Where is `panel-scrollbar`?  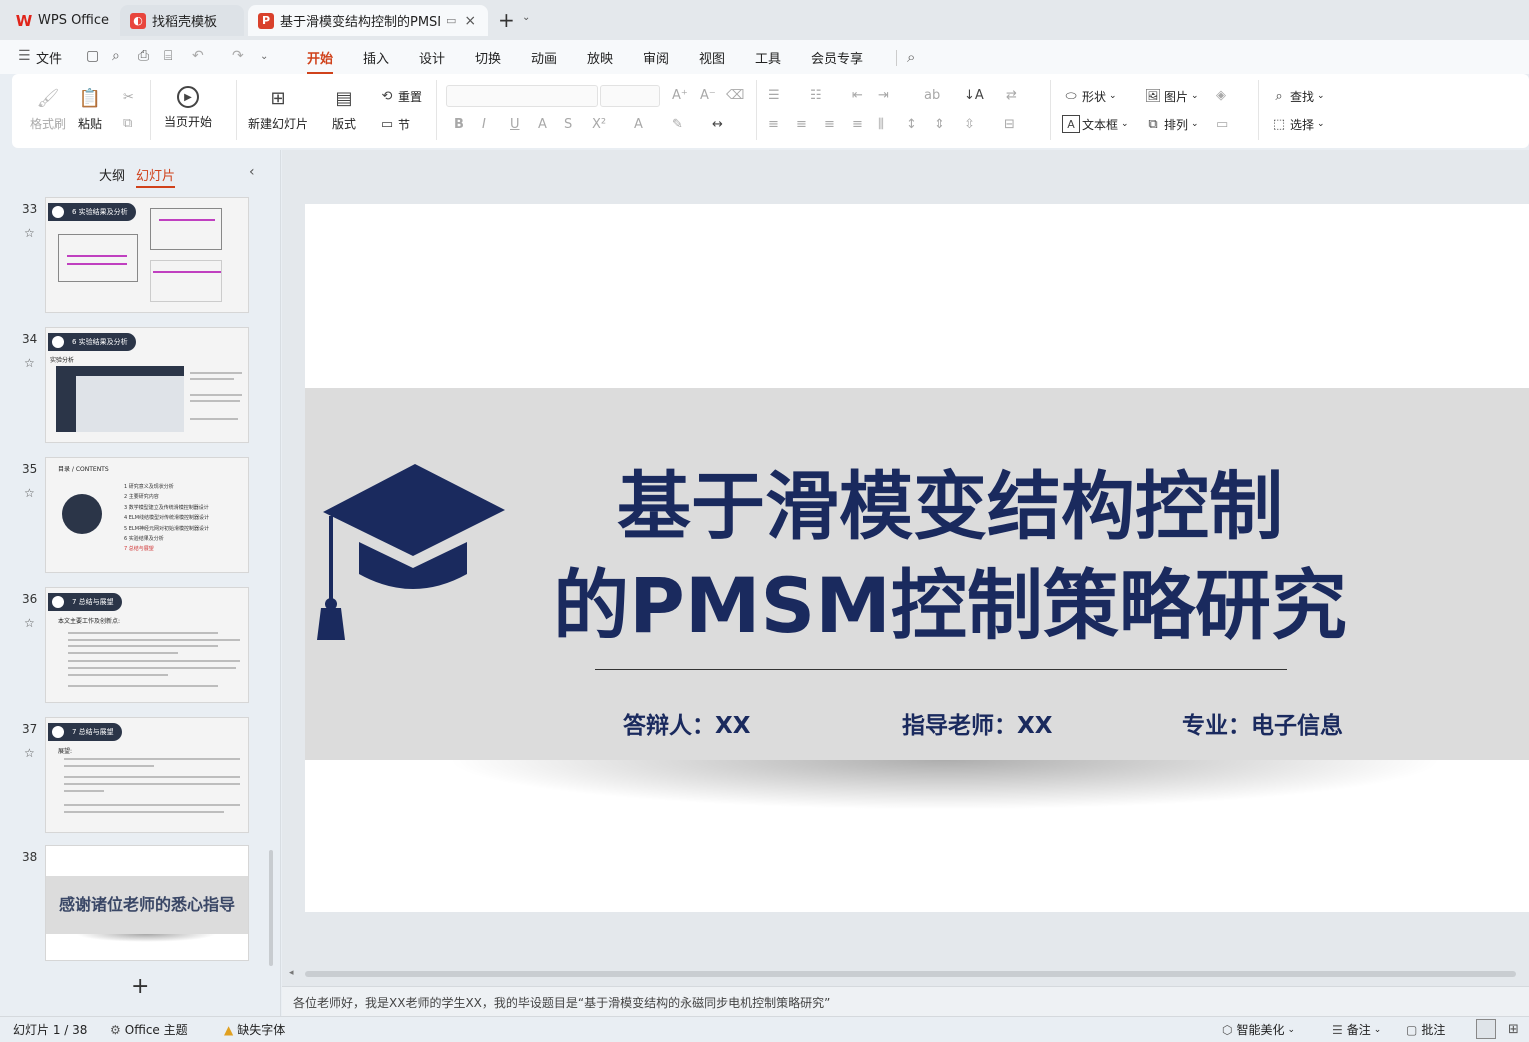
panel-scrollbar is located at coordinates (271, 908).